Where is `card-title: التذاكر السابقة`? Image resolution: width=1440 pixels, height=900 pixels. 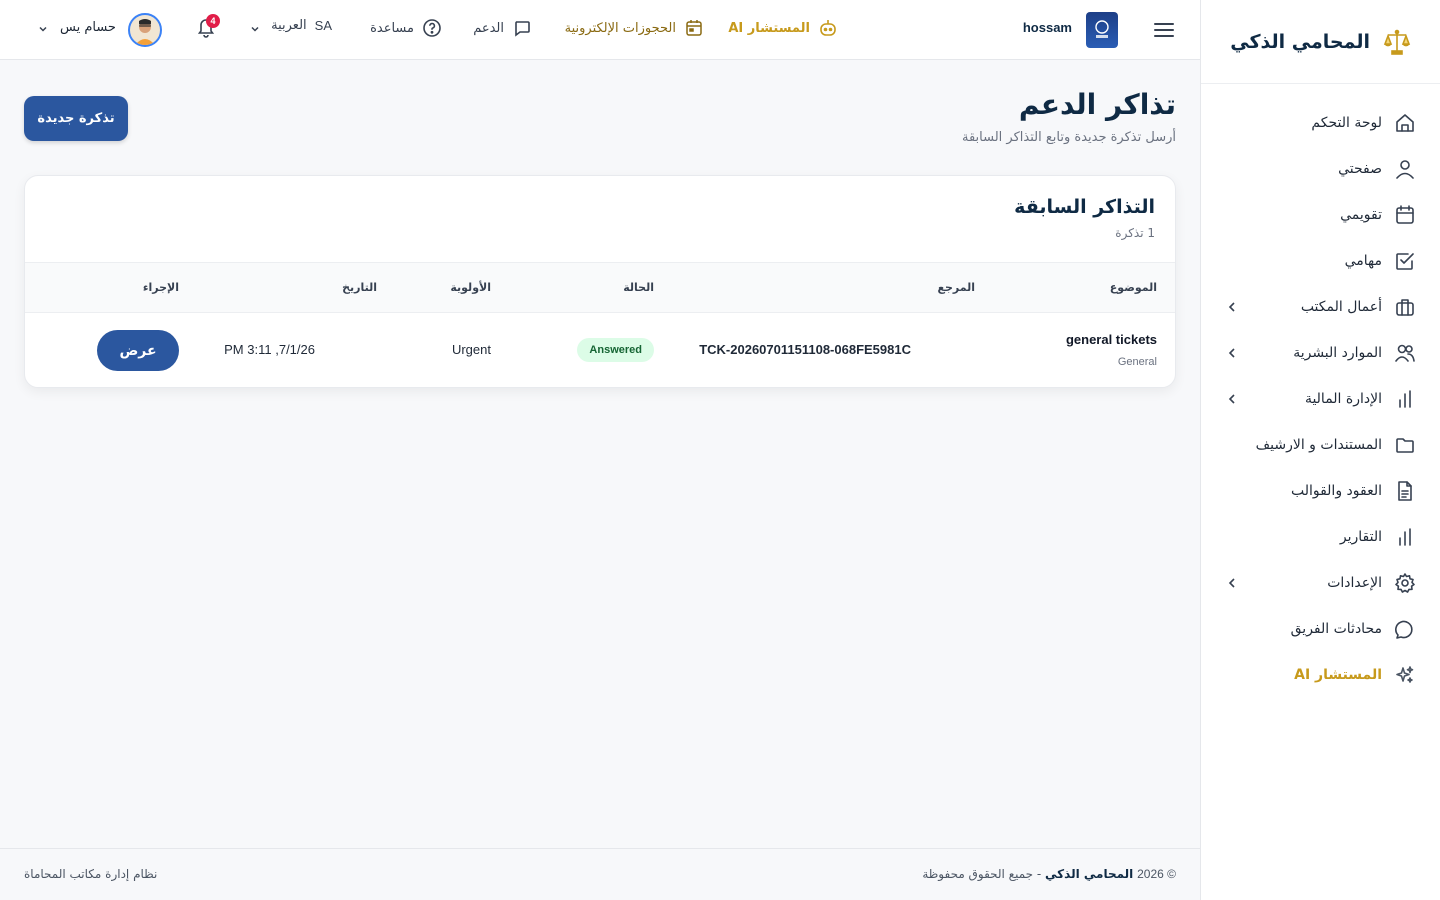
card-title: التذاكر السابقة is located at coordinates (1084, 207).